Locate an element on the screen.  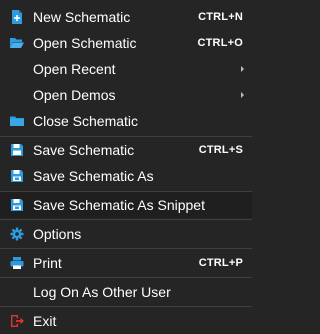
shortcut-label: CTRL+S is located at coordinates (220, 150).